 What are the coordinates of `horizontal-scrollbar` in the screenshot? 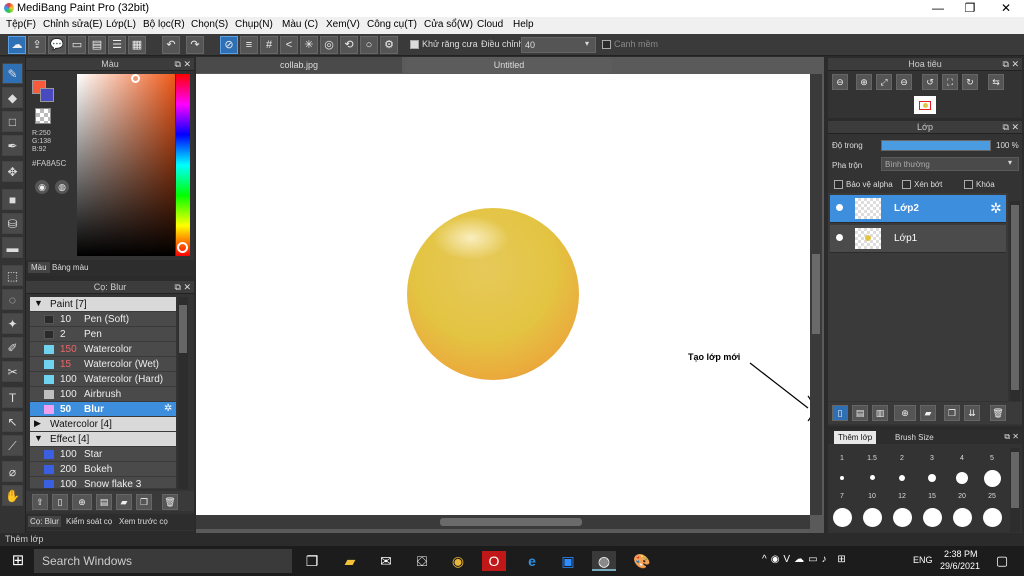 It's located at (503, 522).